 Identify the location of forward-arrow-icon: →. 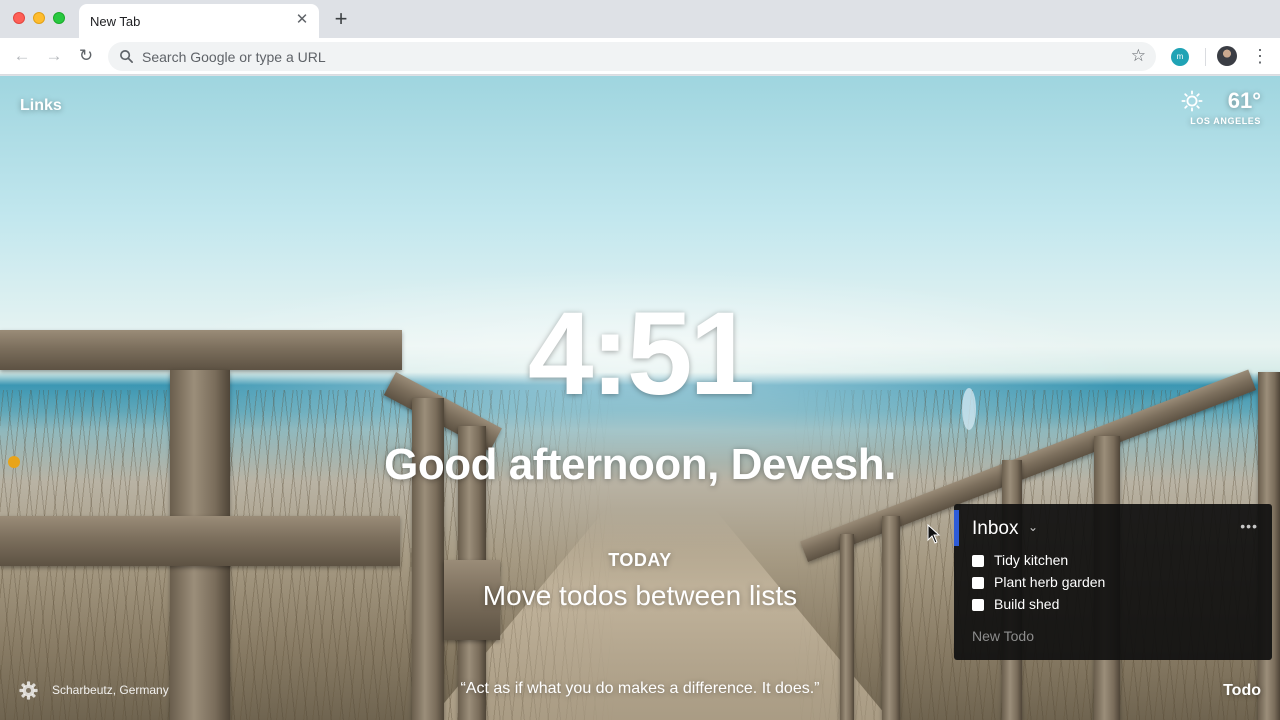
(54, 56).